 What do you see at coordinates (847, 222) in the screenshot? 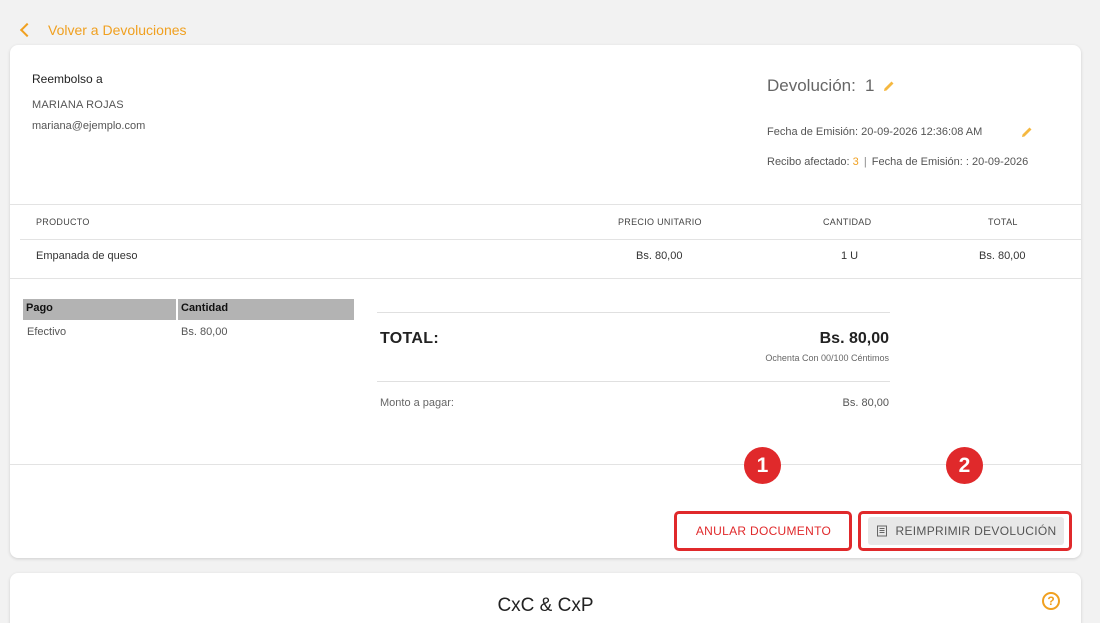
I see `col-header-quantity: CANTIDAD` at bounding box center [847, 222].